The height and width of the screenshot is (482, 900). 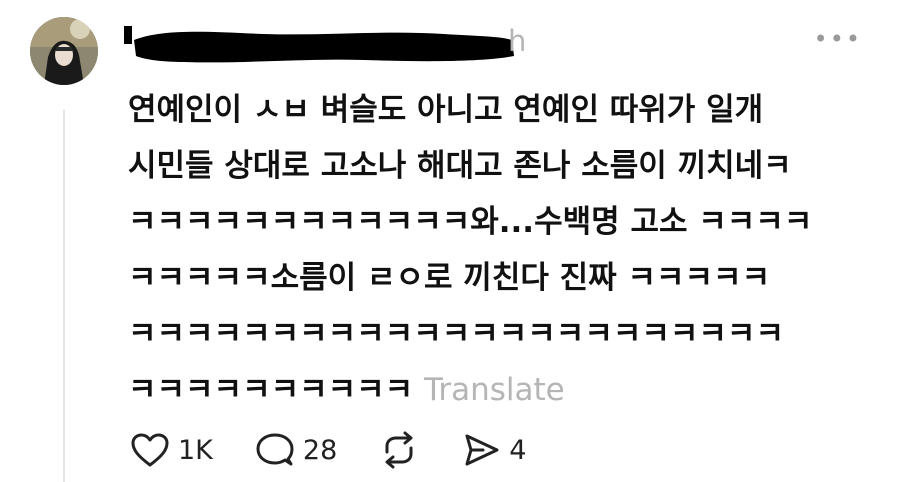 What do you see at coordinates (319, 44) in the screenshot?
I see `redacted-username` at bounding box center [319, 44].